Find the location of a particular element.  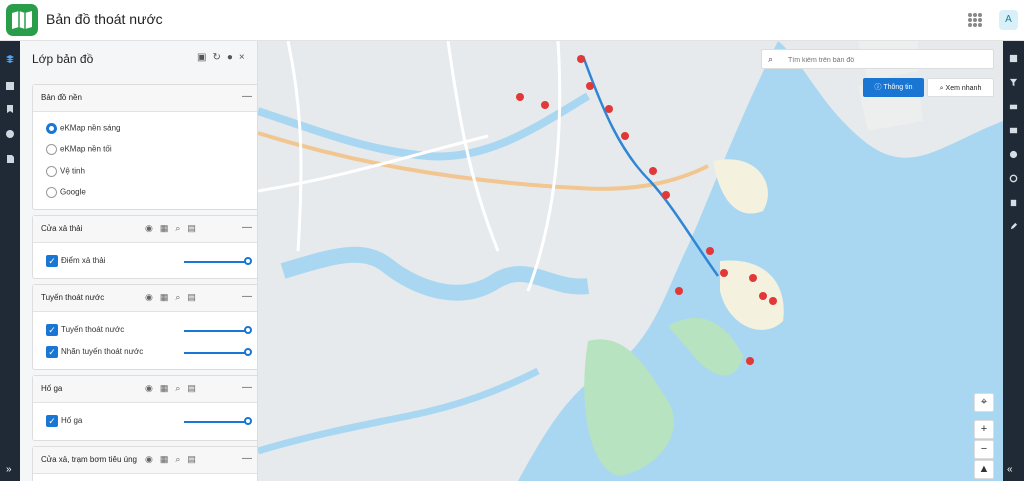

image-icon is located at coordinates (1013, 130).